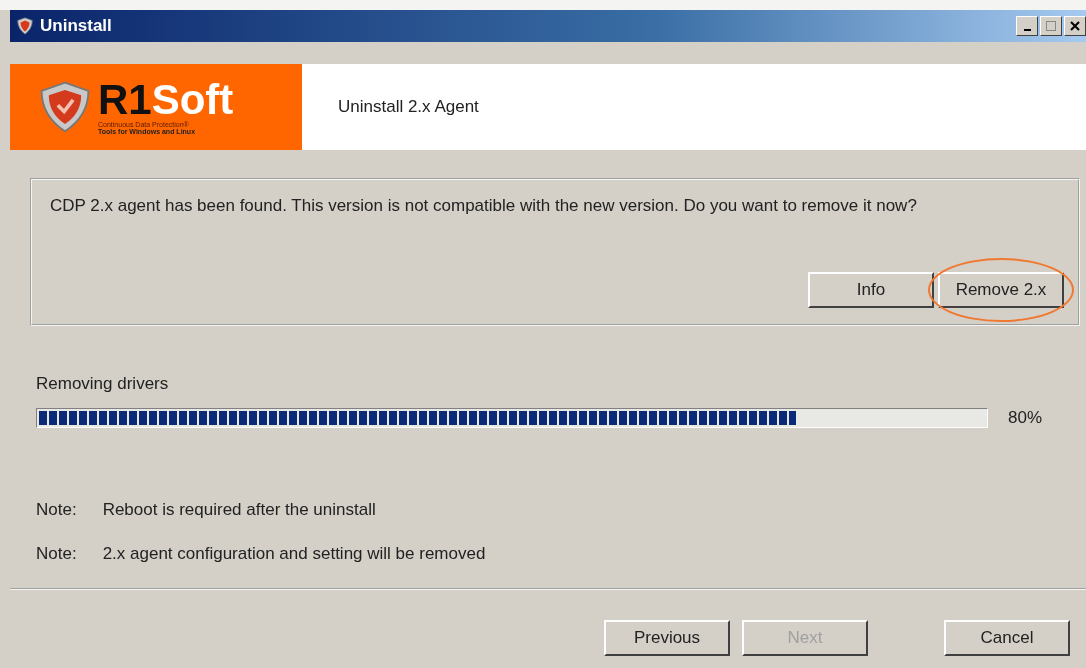 This screenshot has width=1086, height=668. I want to click on progress-label: Removing drivers, so click(103, 384).